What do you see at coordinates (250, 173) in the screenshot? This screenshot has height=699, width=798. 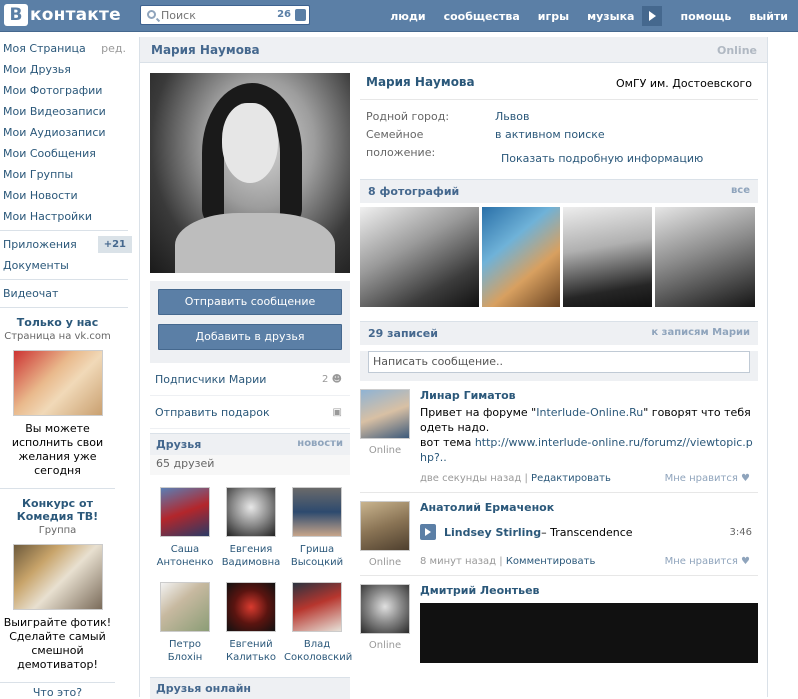 I see `profile-photo` at bounding box center [250, 173].